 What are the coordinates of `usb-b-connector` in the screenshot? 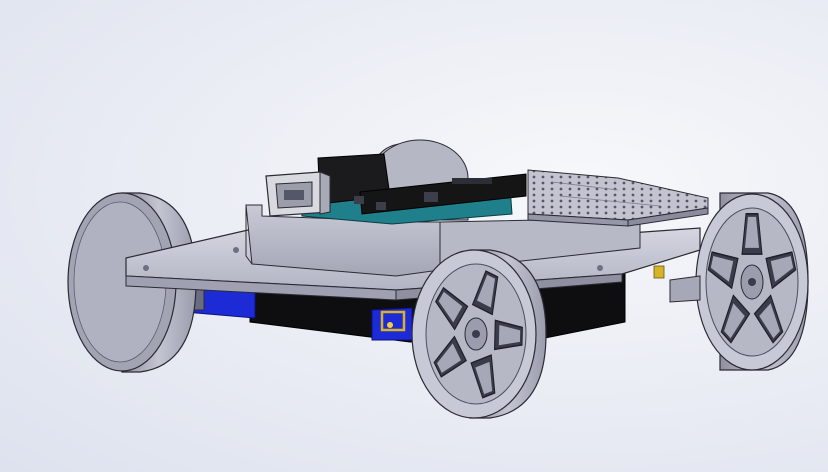 It's located at (298, 194).